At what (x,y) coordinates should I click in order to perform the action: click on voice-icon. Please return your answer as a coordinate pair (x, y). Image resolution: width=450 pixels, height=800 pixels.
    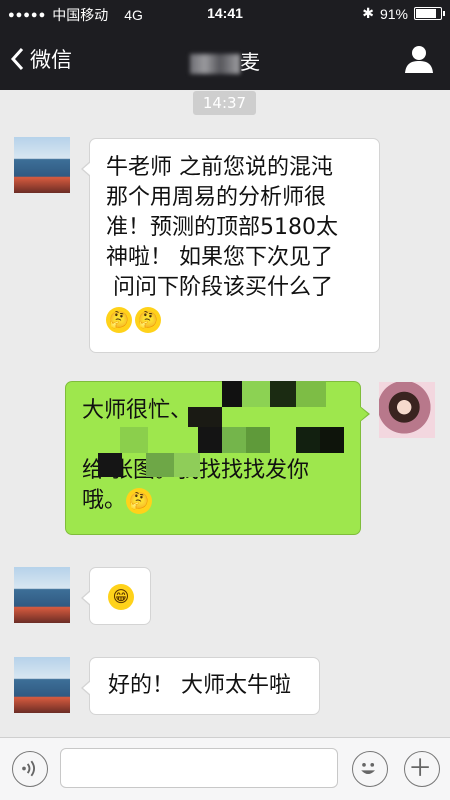
    Looking at the image, I should click on (28, 768).